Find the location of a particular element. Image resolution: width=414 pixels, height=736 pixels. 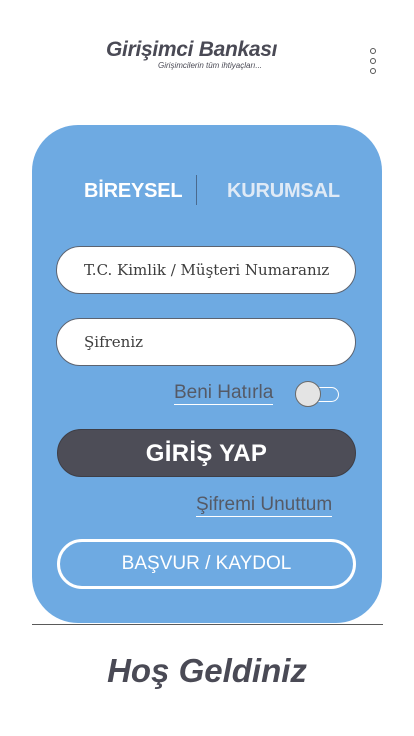

login-button: GİRİŞ YAP is located at coordinates (206, 453).